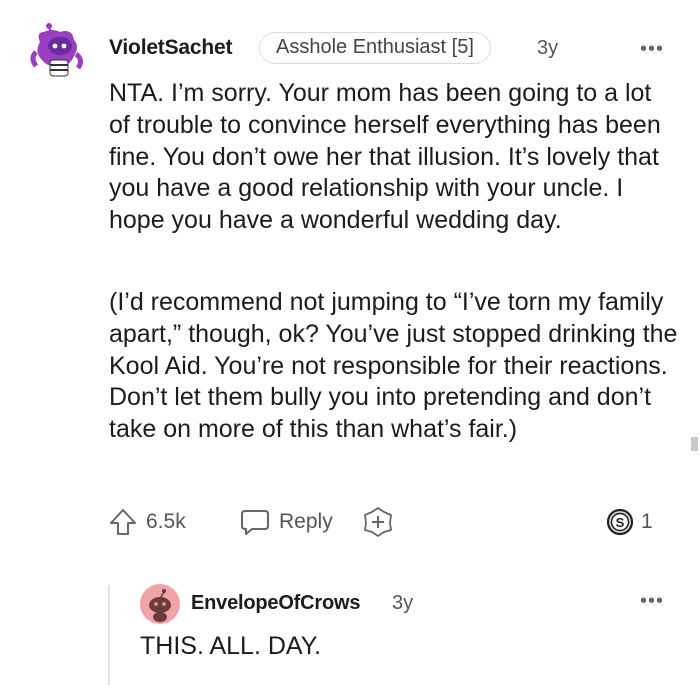 This screenshot has height=685, width=700. I want to click on comment-username: VioletSachet, so click(170, 48).